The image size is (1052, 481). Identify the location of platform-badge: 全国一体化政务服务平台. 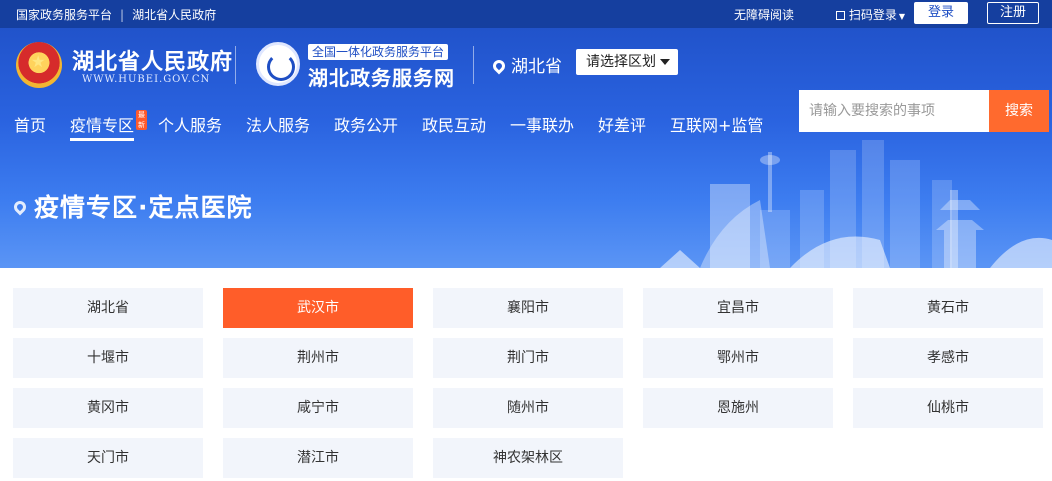
(378, 52).